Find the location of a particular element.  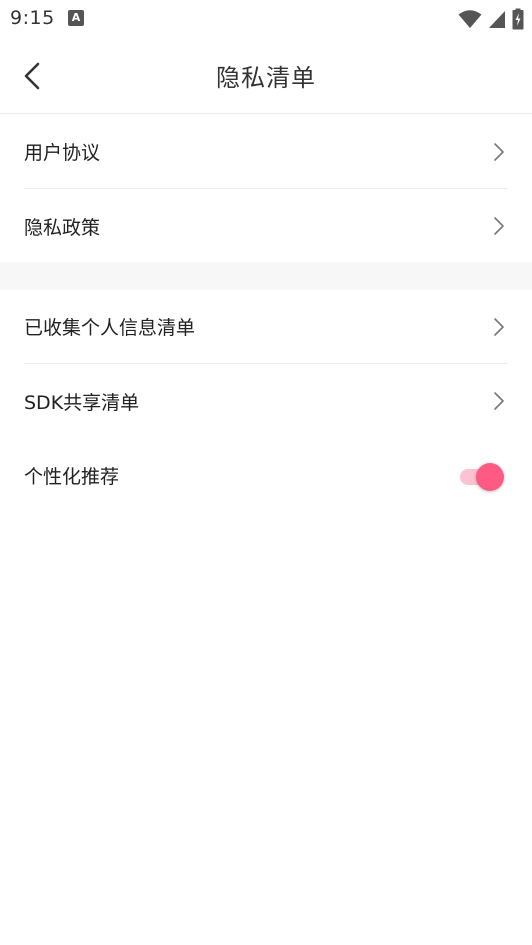

list-item-label: 隐私政策 is located at coordinates (62, 227).